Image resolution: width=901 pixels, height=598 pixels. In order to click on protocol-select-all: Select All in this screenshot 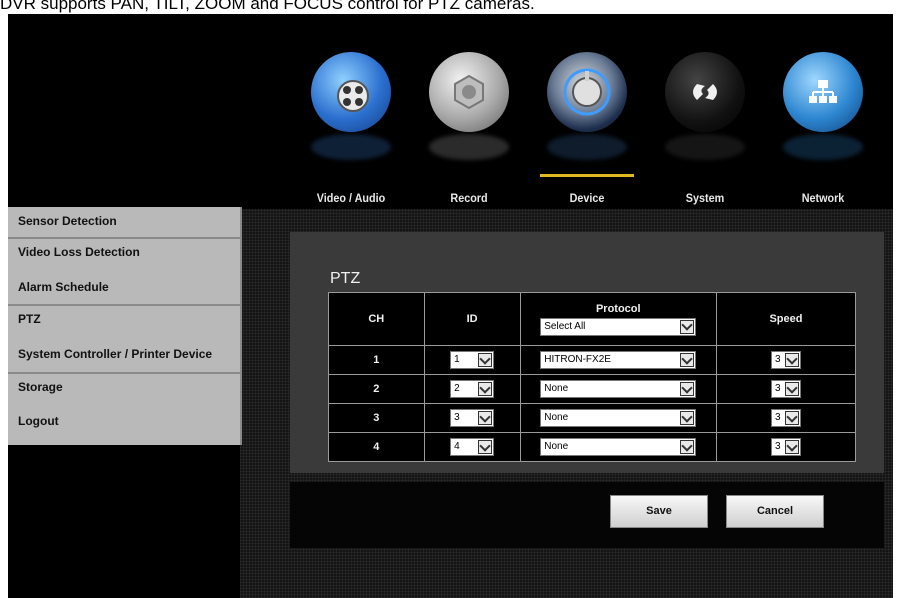, I will do `click(618, 326)`.